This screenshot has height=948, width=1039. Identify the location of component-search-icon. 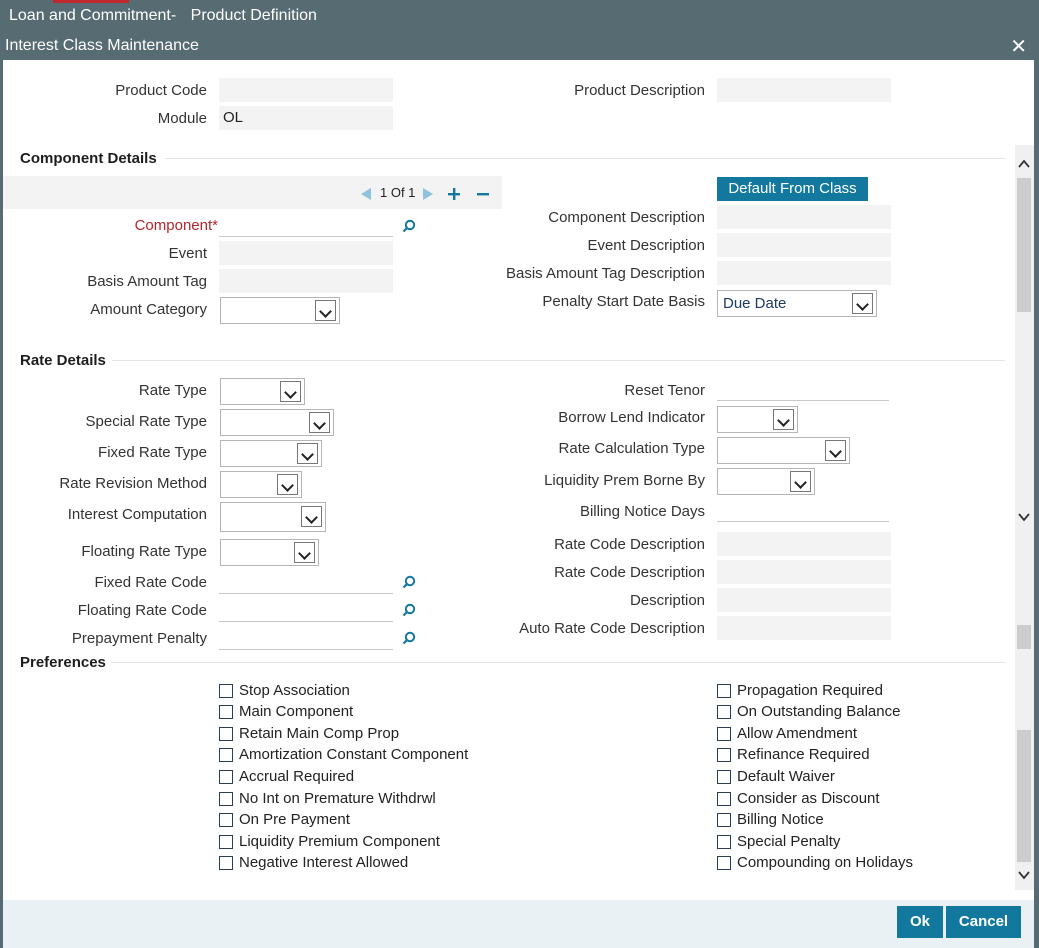
(409, 226).